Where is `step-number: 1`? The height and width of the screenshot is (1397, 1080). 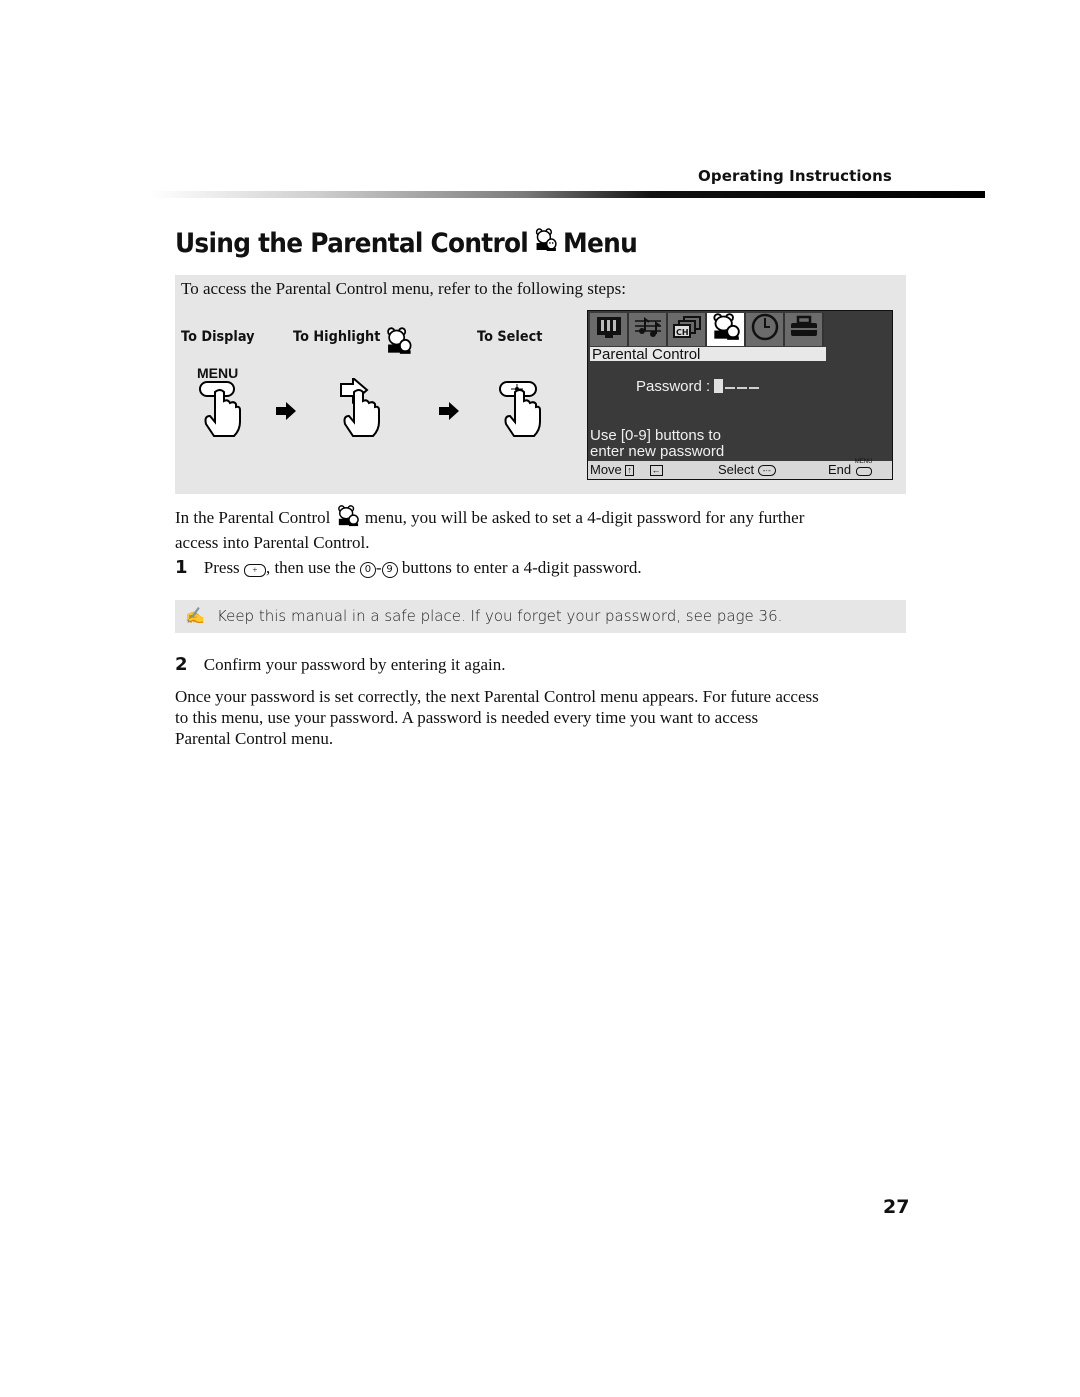 step-number: 1 is located at coordinates (181, 567).